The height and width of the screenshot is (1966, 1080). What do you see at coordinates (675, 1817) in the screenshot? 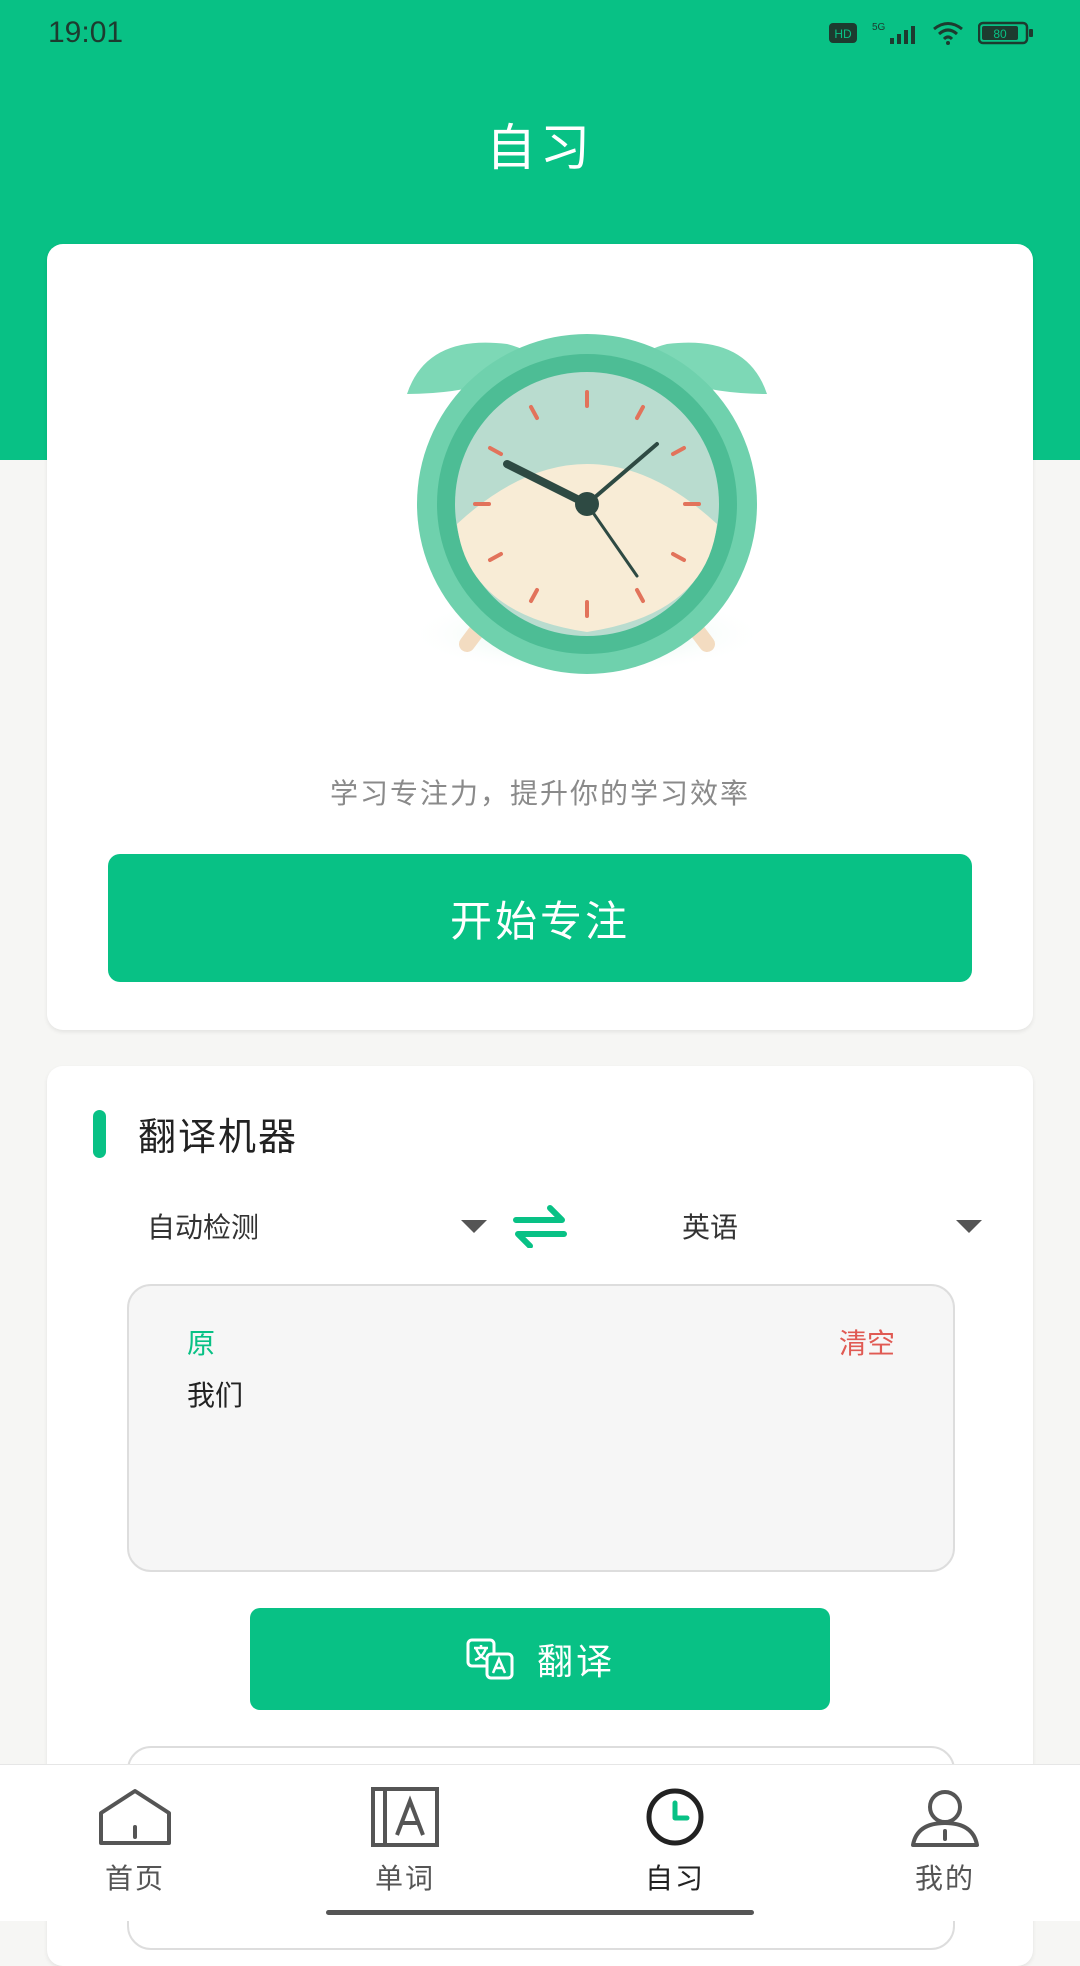
I see `clock-icon` at bounding box center [675, 1817].